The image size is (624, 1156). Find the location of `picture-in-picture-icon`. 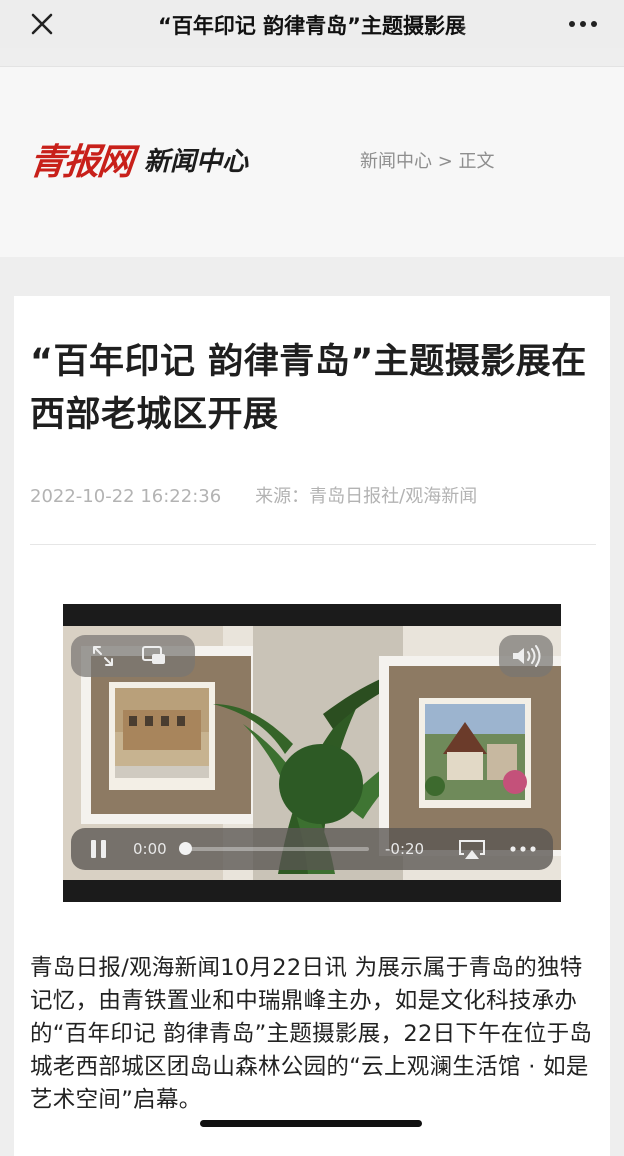

picture-in-picture-icon is located at coordinates (154, 656).